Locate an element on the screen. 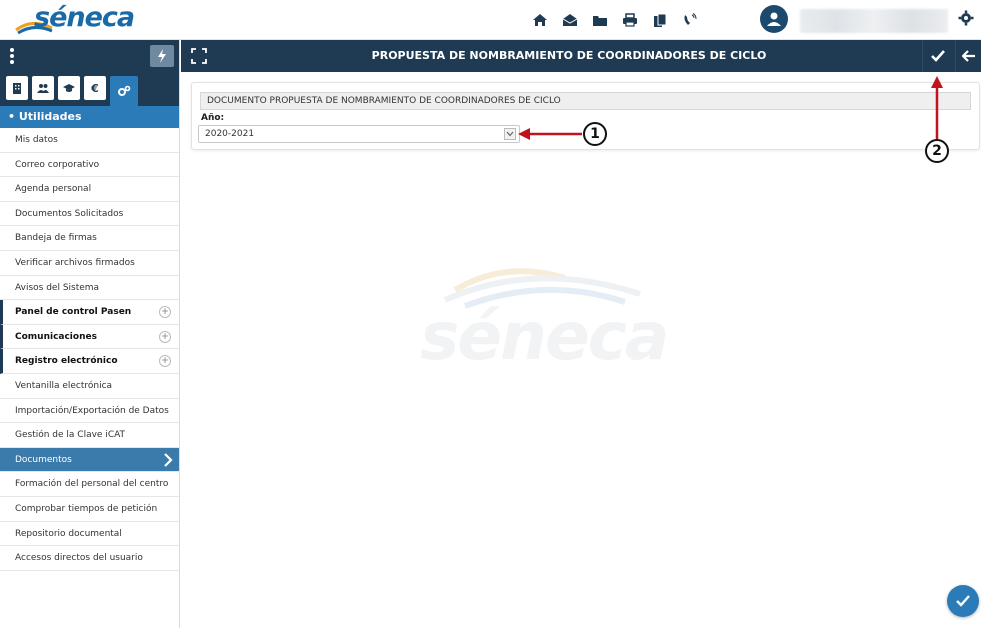  sidebar-item-tiempos: Comprobar tiempos de petición is located at coordinates (89, 509).